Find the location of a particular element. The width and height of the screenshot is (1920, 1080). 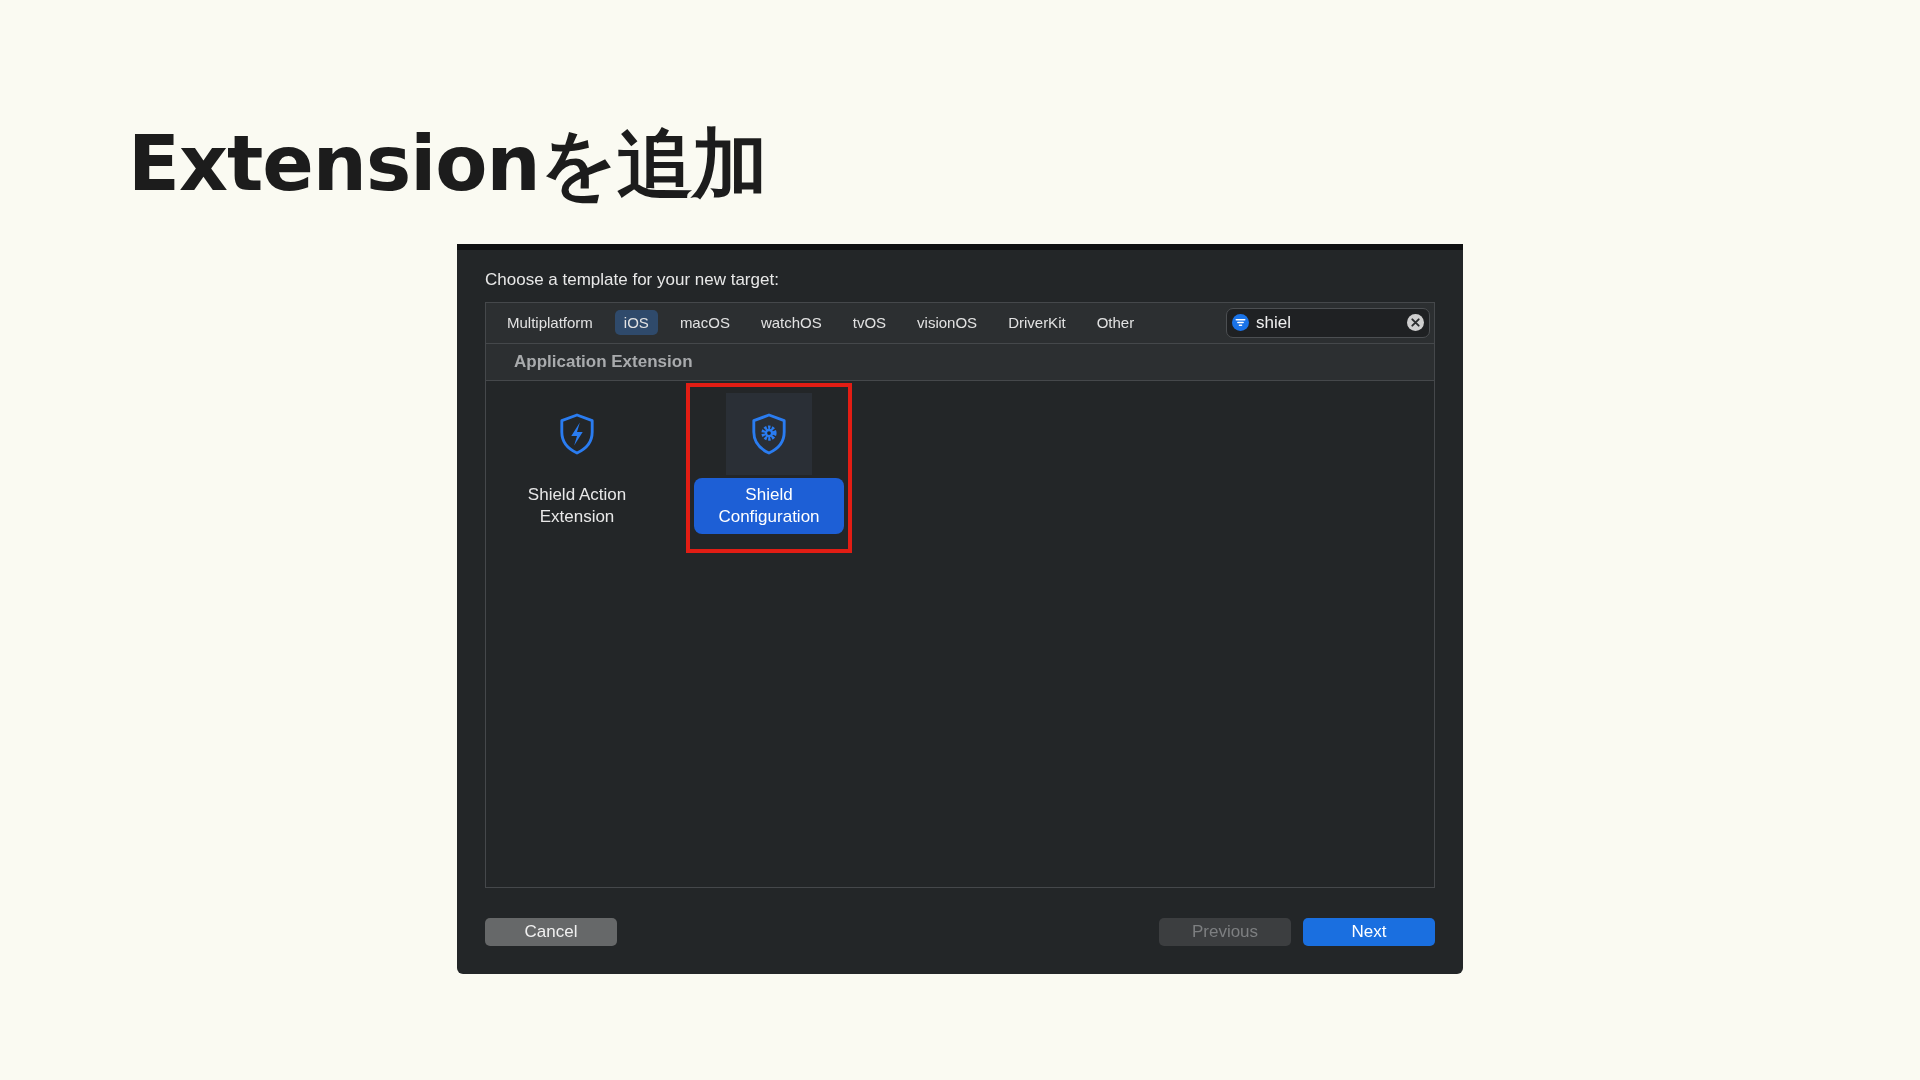

template-name: Shield Action Extension is located at coordinates (577, 505).